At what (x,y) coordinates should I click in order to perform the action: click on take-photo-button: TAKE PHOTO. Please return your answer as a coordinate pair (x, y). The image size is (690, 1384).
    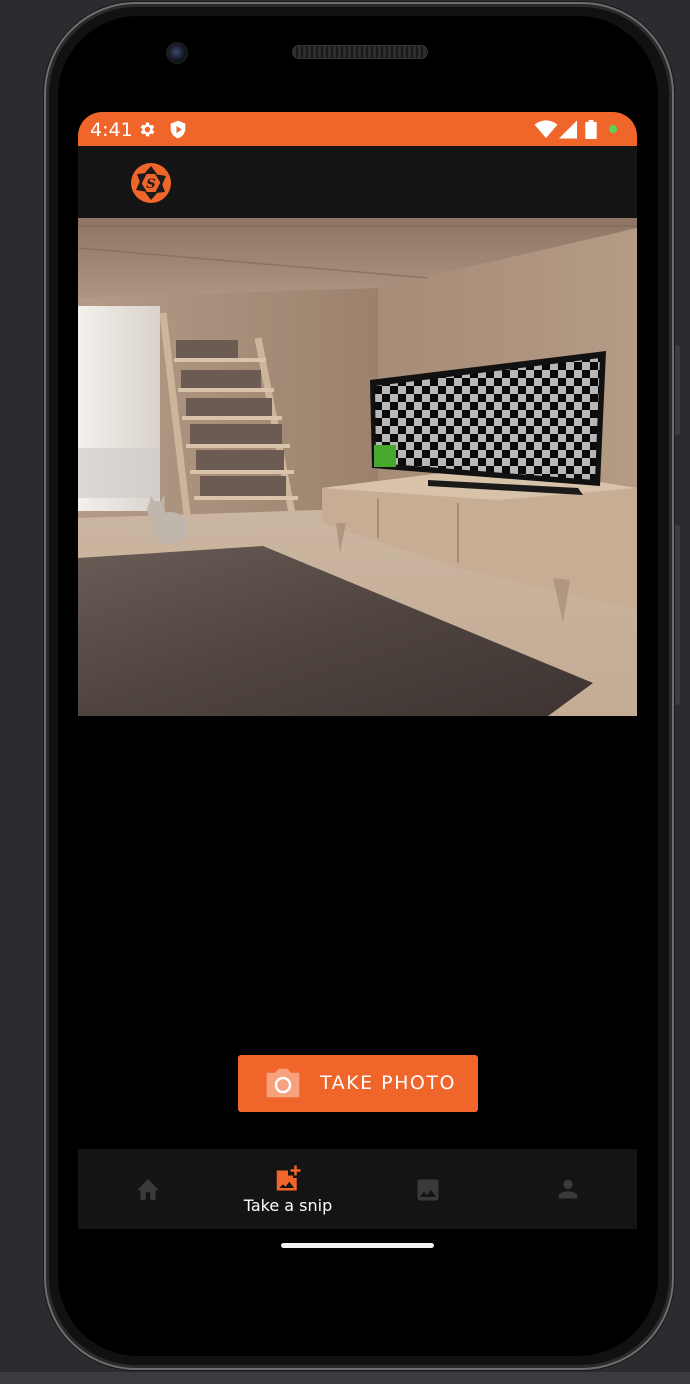
    Looking at the image, I should click on (358, 1083).